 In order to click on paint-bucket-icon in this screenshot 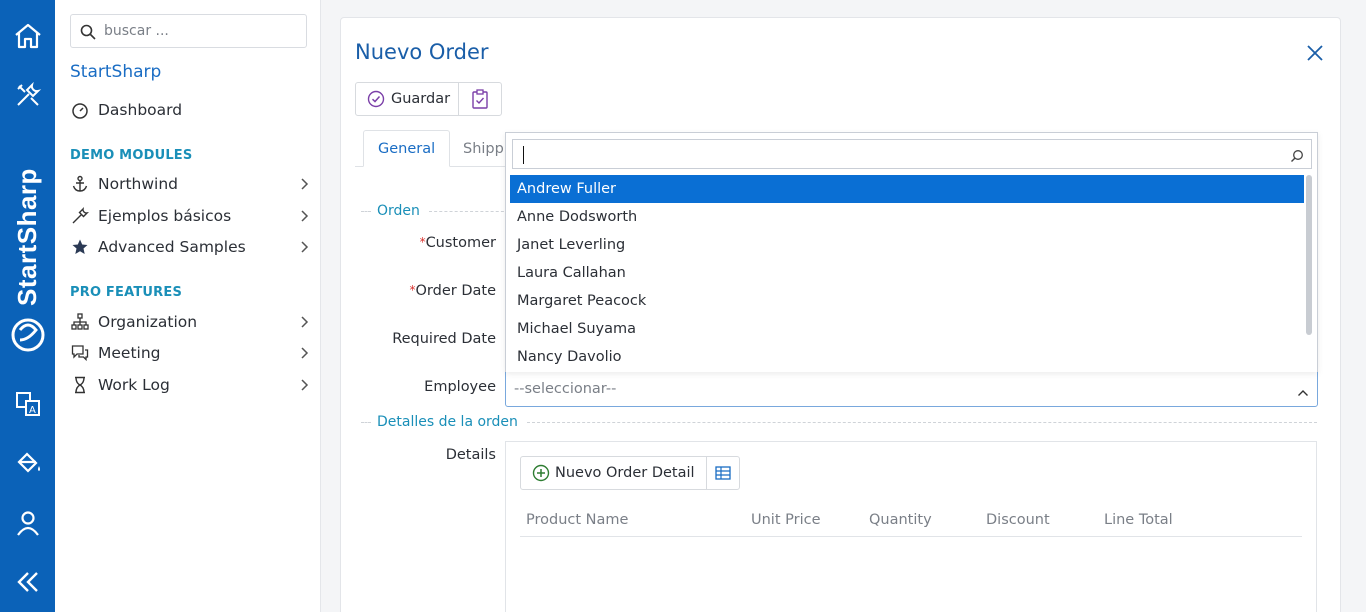, I will do `click(27, 463)`.